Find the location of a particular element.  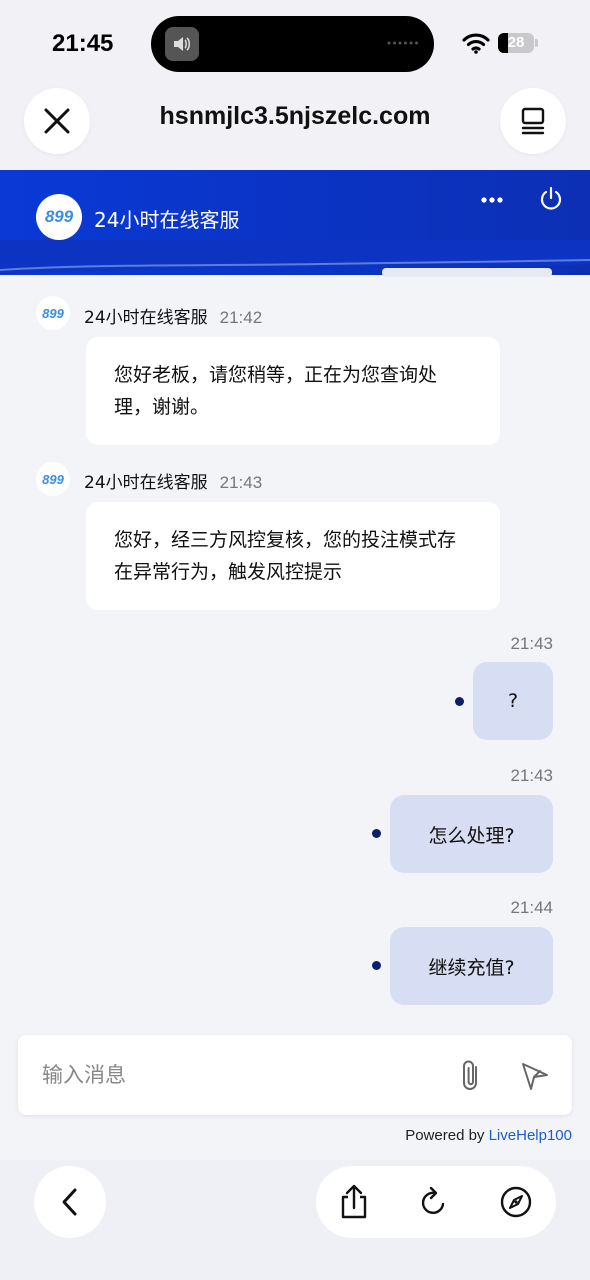

agent-name: 24小时在线客服 is located at coordinates (167, 220).